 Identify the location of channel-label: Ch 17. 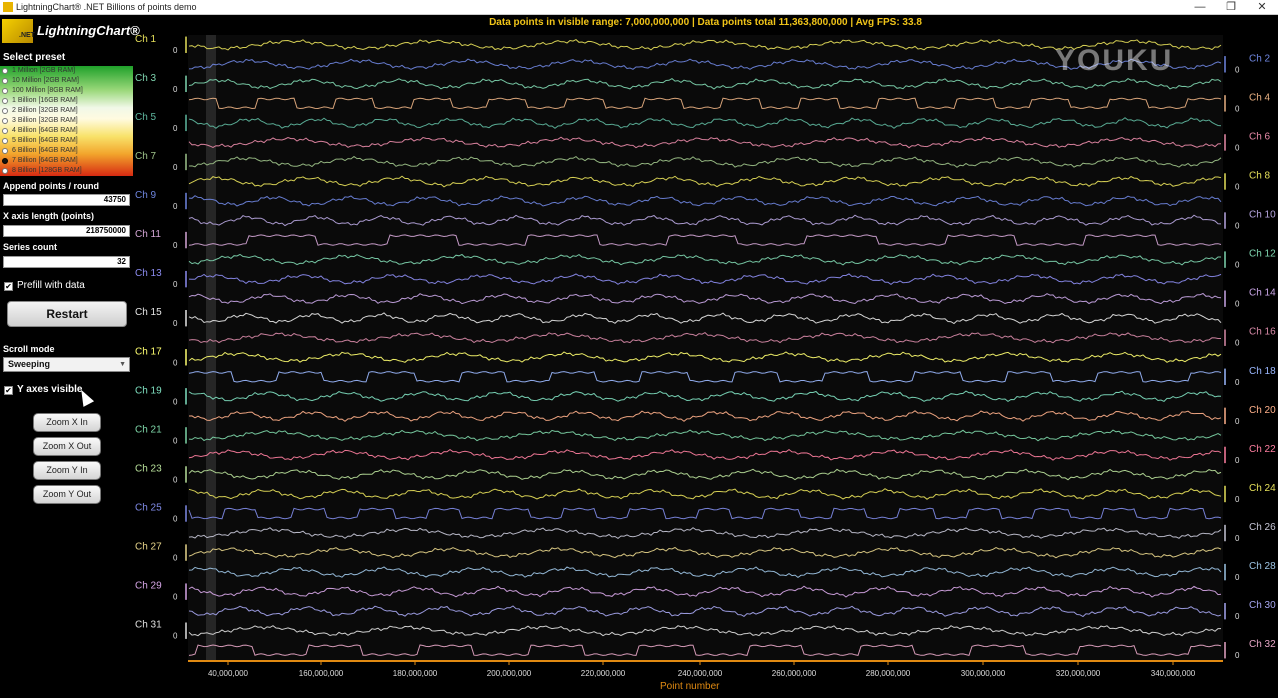
(148, 351).